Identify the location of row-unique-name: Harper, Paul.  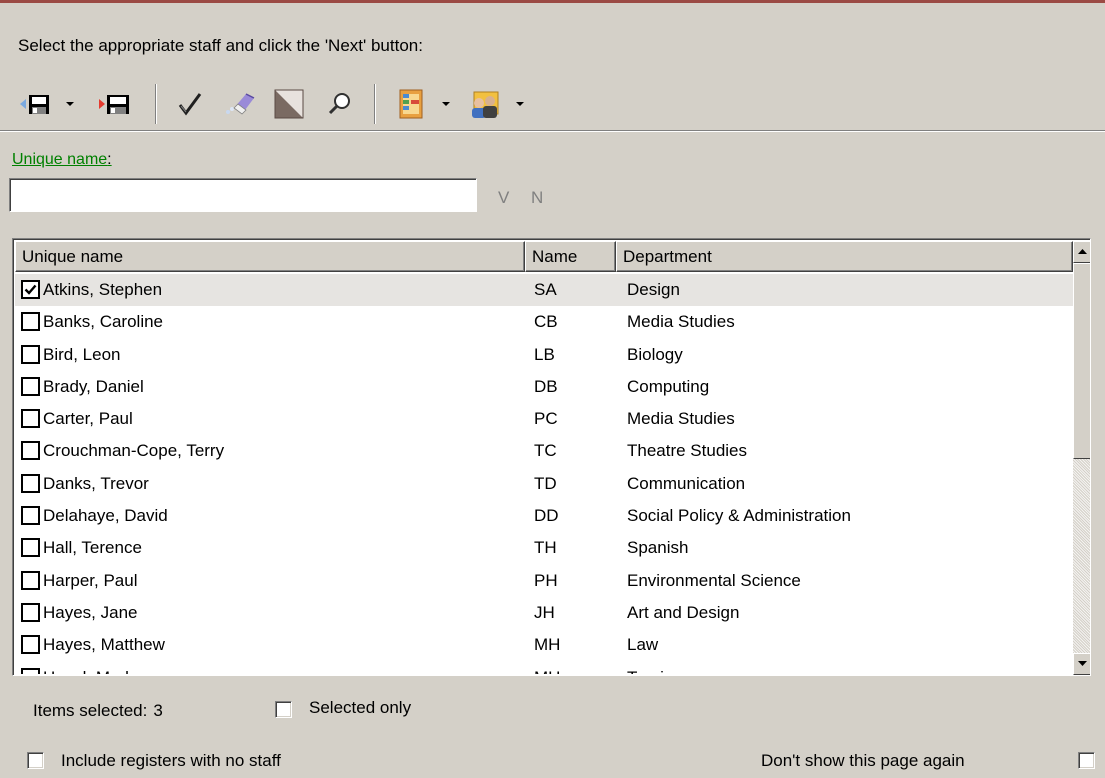
(90, 580).